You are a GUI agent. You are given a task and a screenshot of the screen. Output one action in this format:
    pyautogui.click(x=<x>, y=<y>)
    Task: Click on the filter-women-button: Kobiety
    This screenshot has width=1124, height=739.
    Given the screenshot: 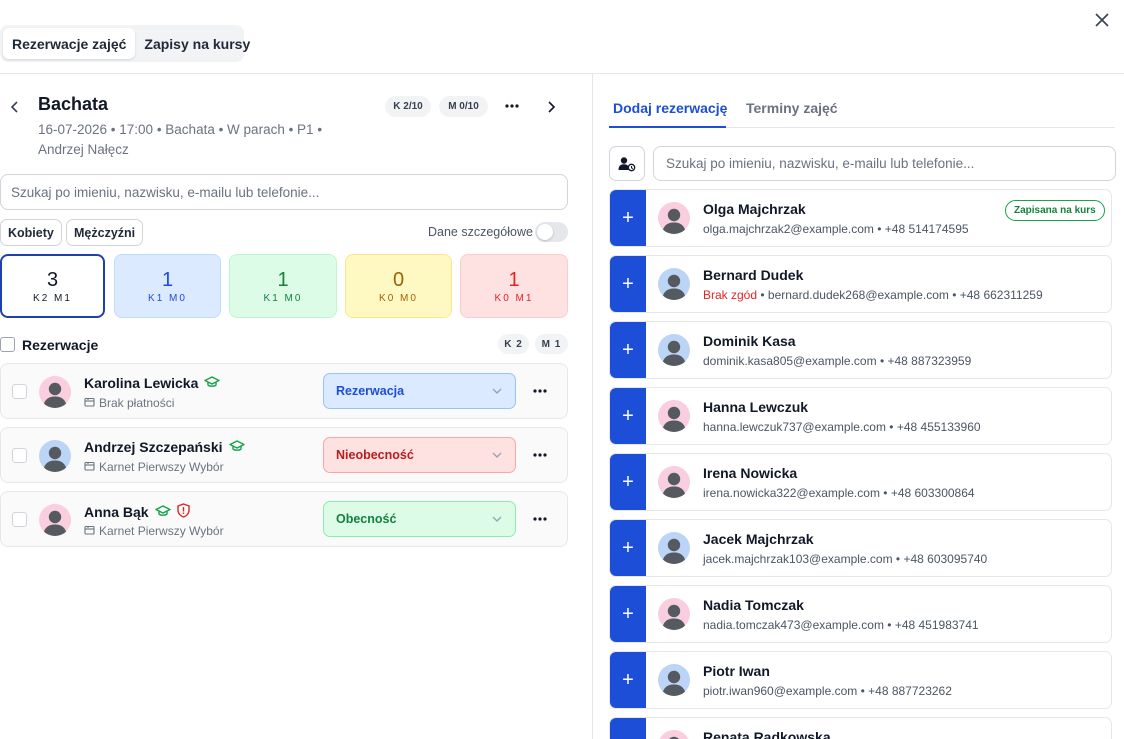 What is the action you would take?
    pyautogui.click(x=31, y=232)
    